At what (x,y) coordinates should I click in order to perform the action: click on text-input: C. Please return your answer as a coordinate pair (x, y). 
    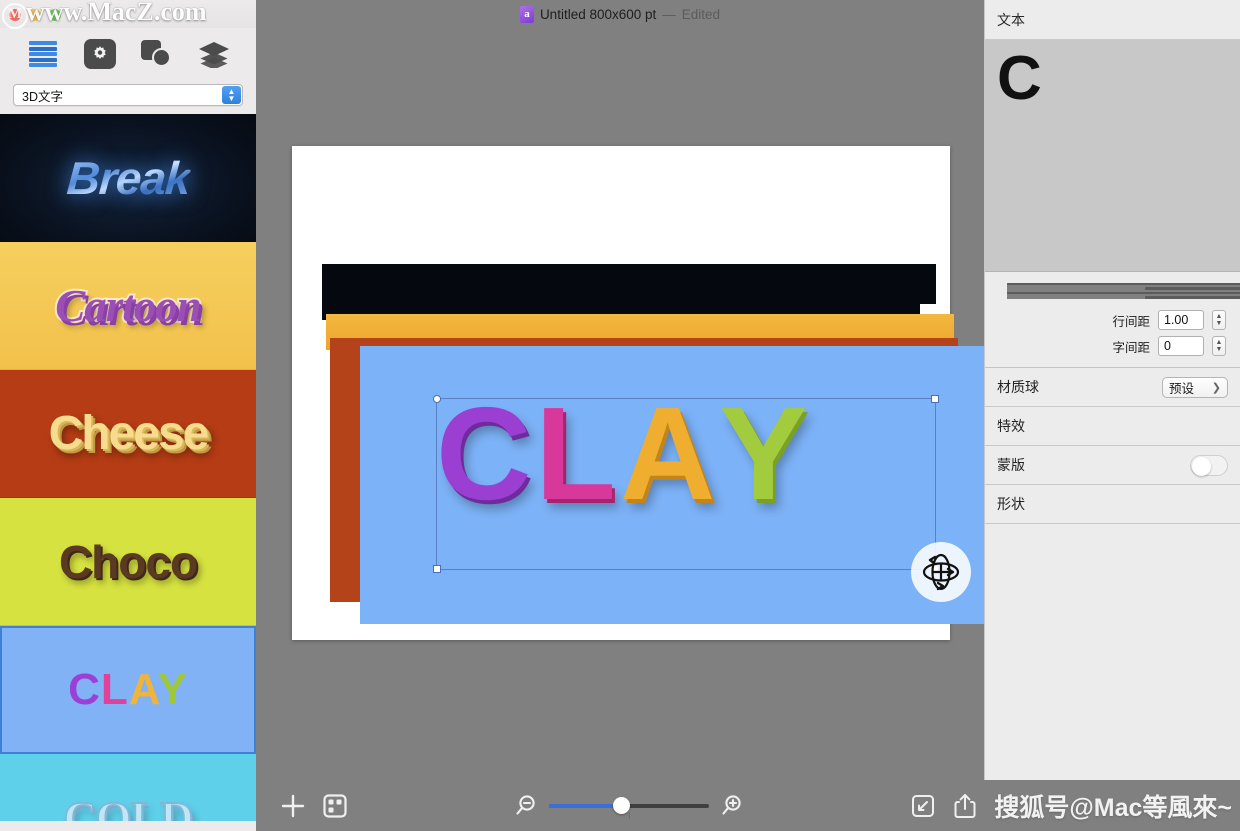
    Looking at the image, I should click on (1112, 156).